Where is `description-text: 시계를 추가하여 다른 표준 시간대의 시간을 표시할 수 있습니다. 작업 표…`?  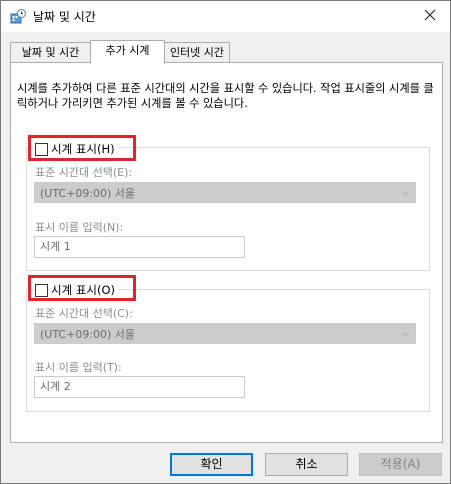
description-text: 시계를 추가하여 다른 표준 시간대의 시간을 표시할 수 있습니다. 작업 표… is located at coordinates (225, 96).